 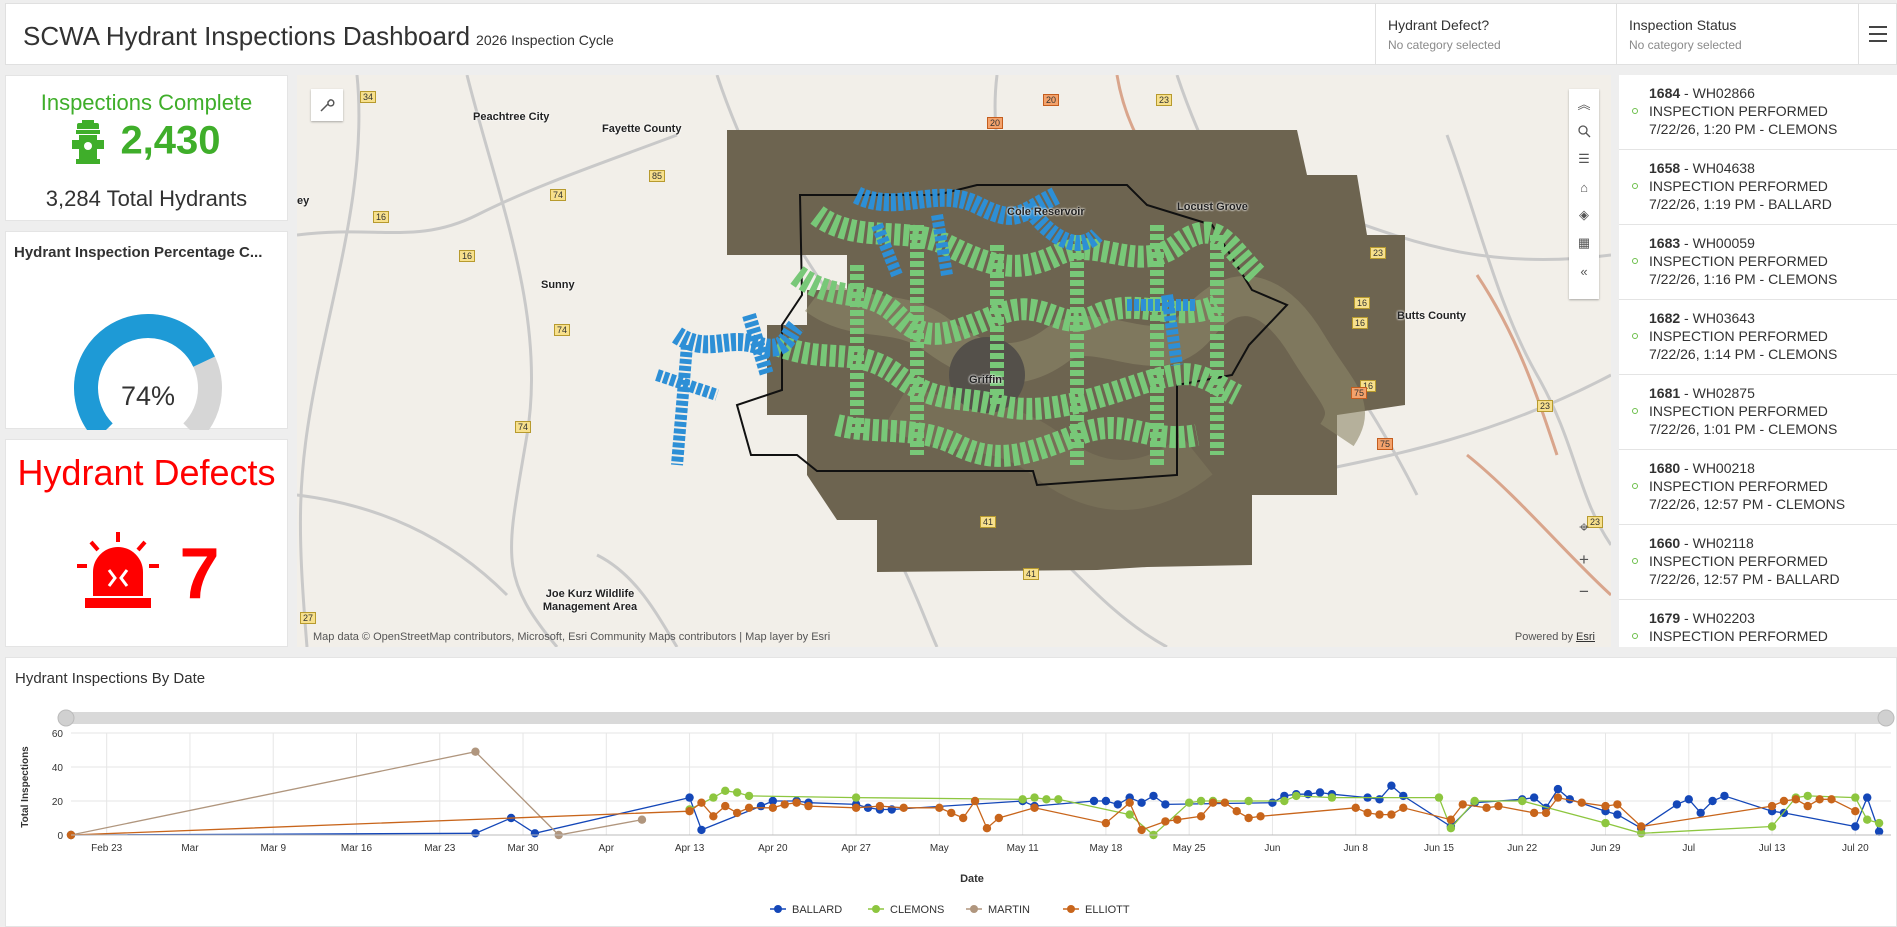 What do you see at coordinates (985, 380) in the screenshot?
I see `map-label: Griffin` at bounding box center [985, 380].